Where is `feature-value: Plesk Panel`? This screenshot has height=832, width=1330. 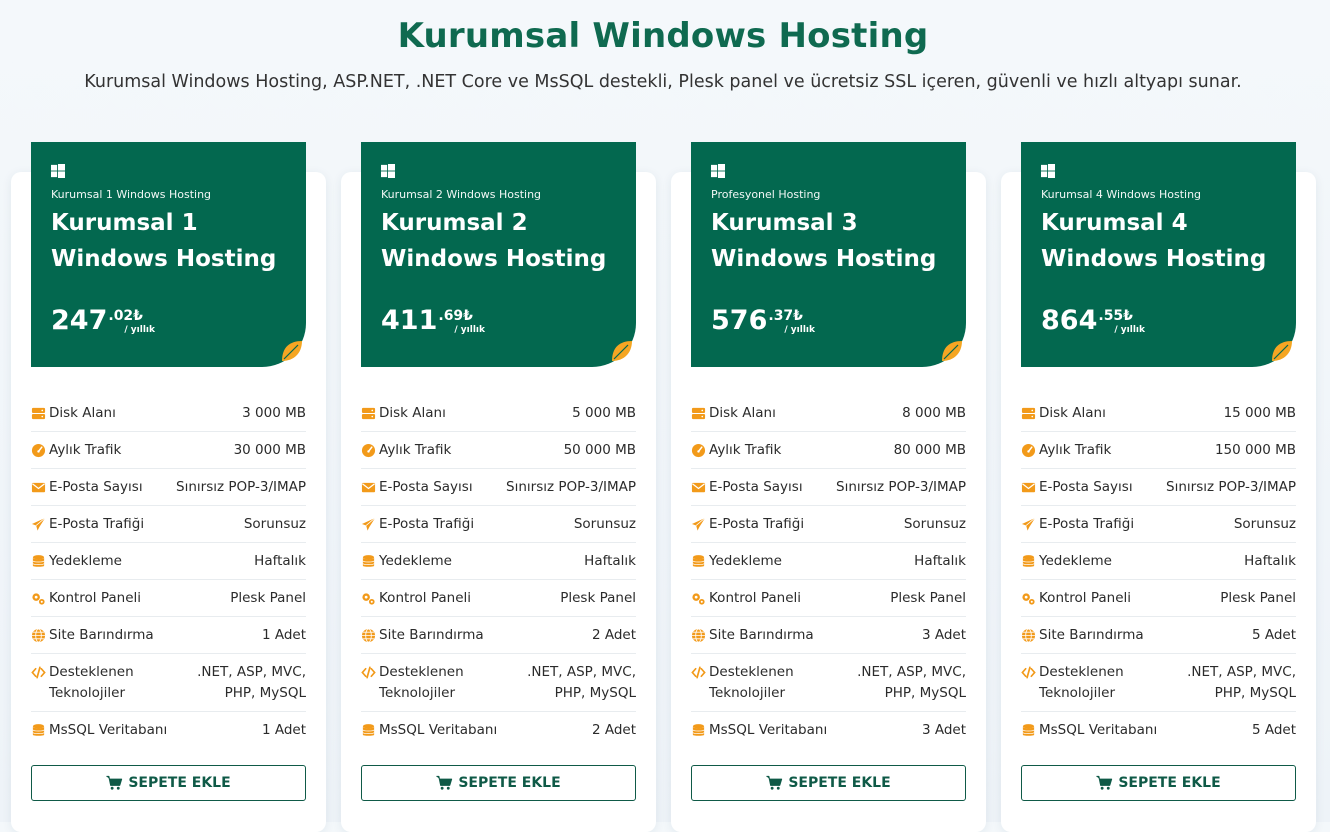
feature-value: Plesk Panel is located at coordinates (1258, 597).